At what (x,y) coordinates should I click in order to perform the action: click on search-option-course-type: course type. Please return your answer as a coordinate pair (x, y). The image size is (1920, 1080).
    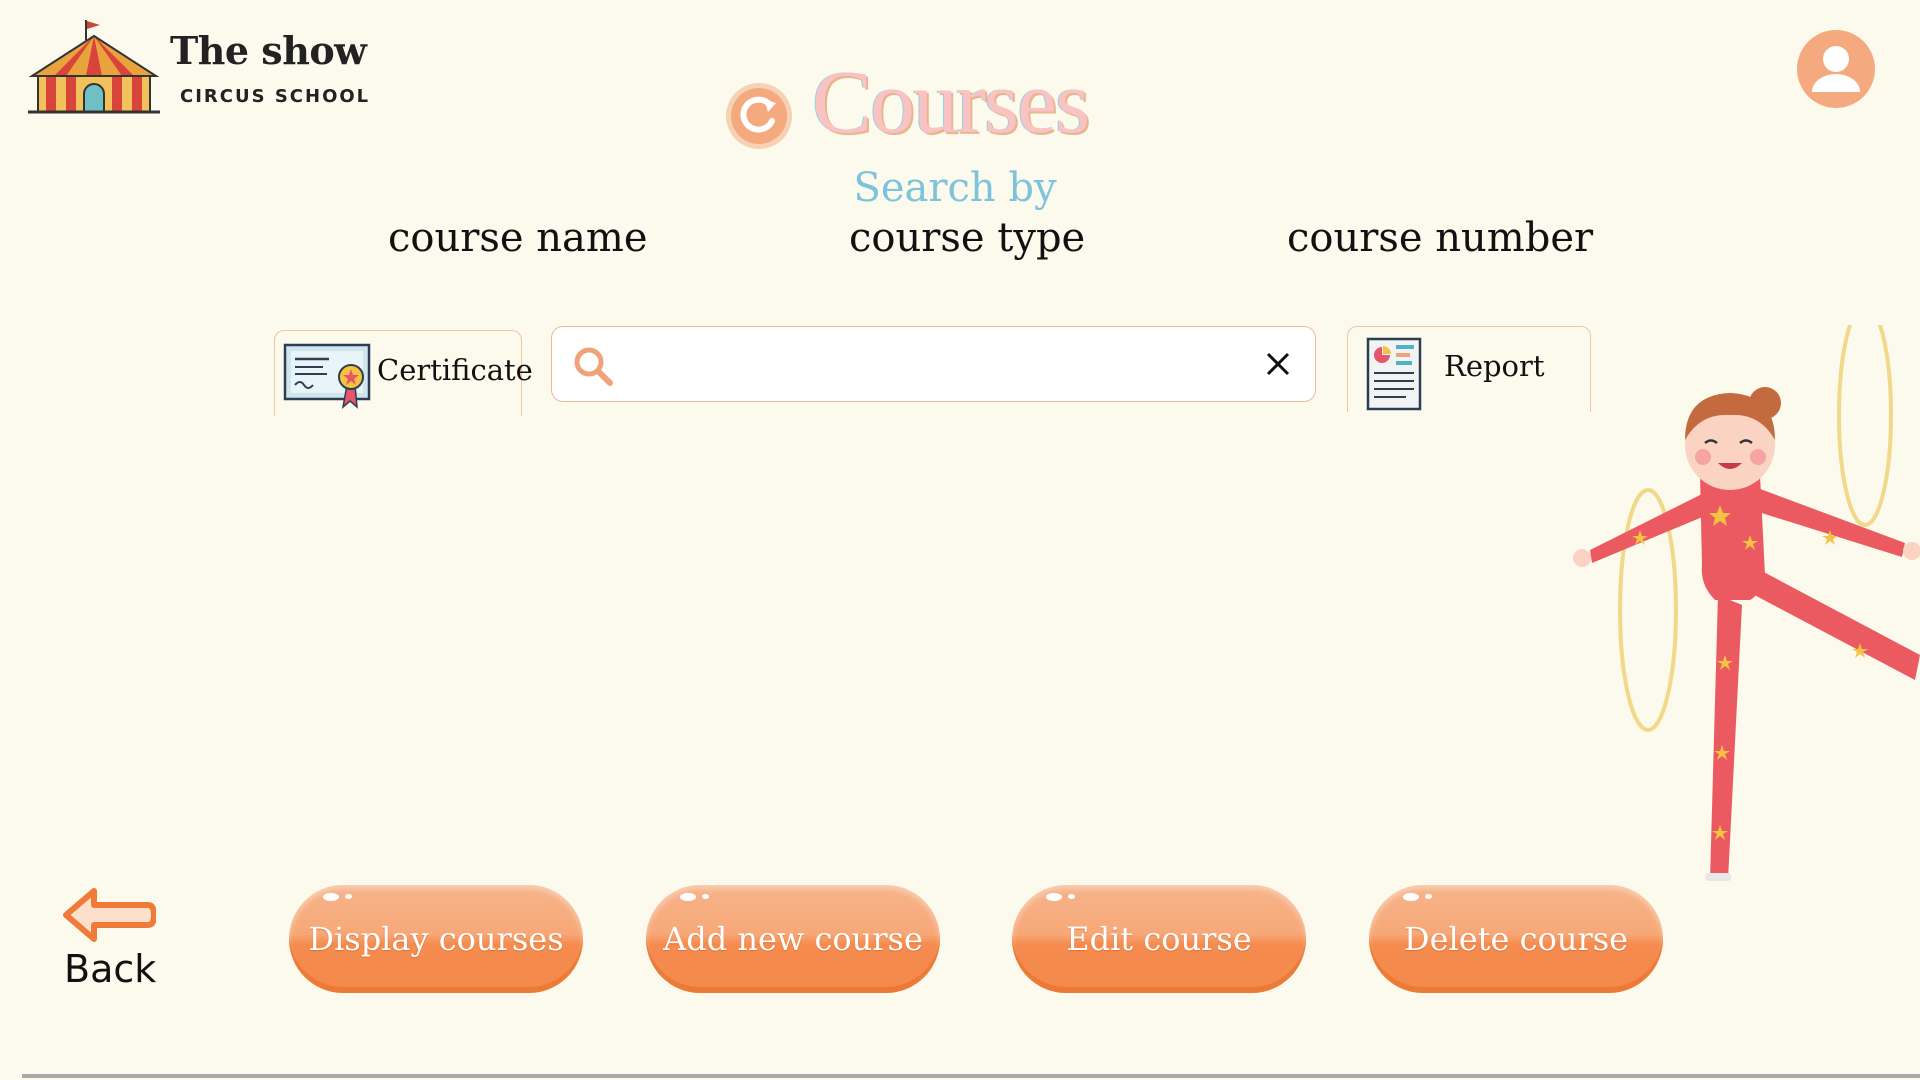
    Looking at the image, I should click on (967, 238).